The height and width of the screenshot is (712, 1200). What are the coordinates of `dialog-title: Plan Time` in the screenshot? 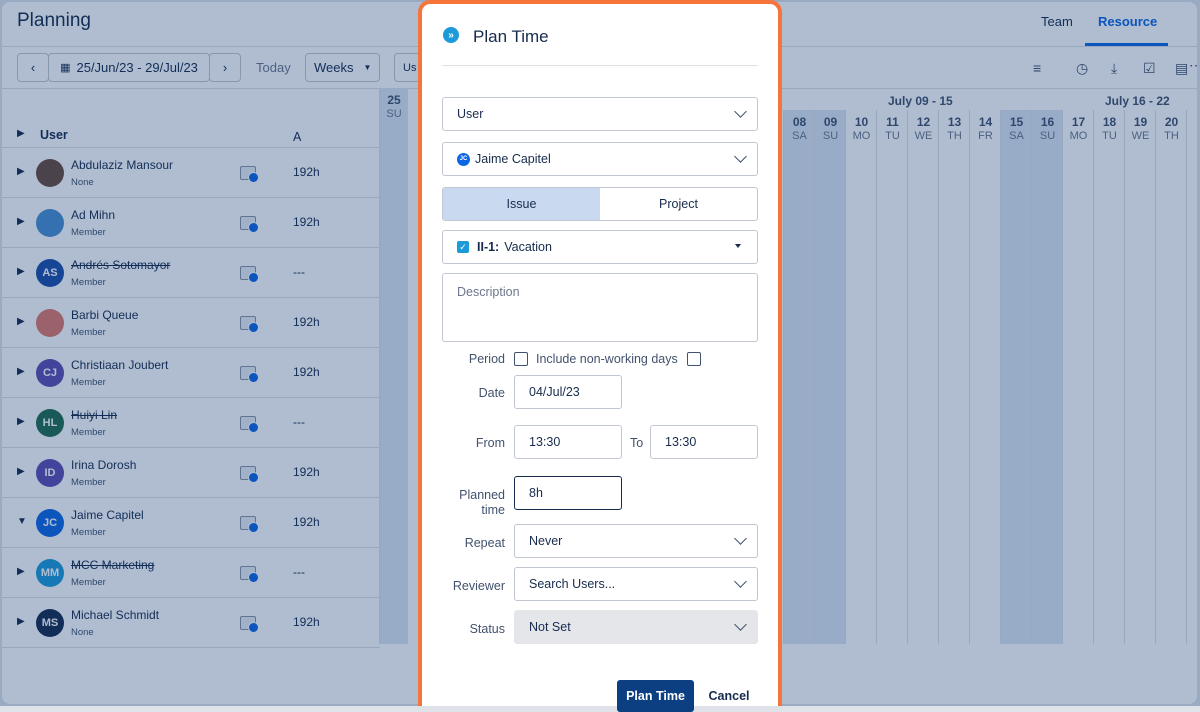 It's located at (511, 36).